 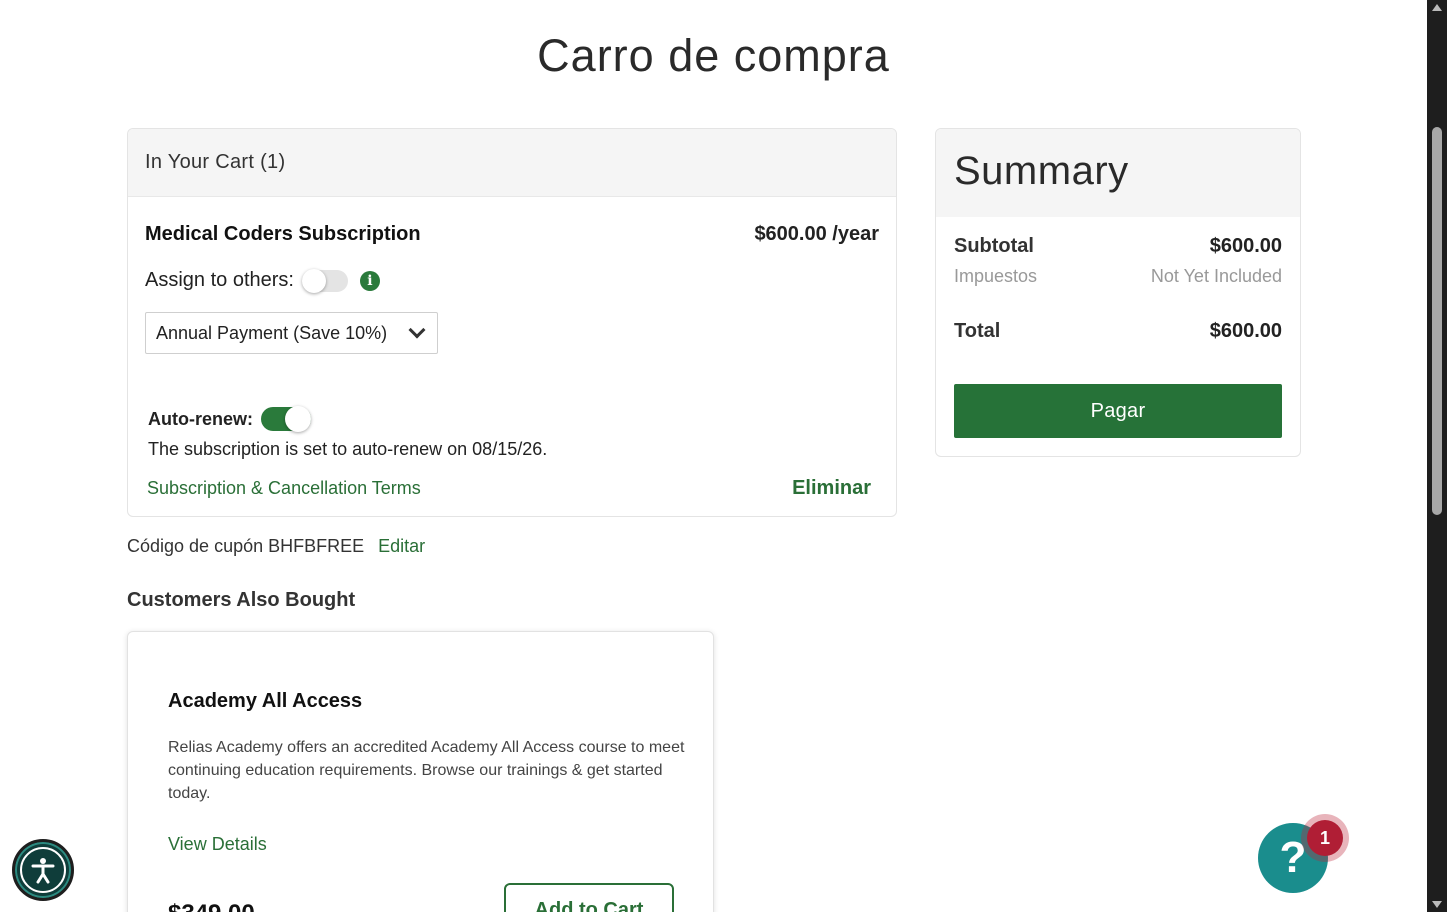 What do you see at coordinates (1245, 246) in the screenshot?
I see `subtotal-value: $600.00` at bounding box center [1245, 246].